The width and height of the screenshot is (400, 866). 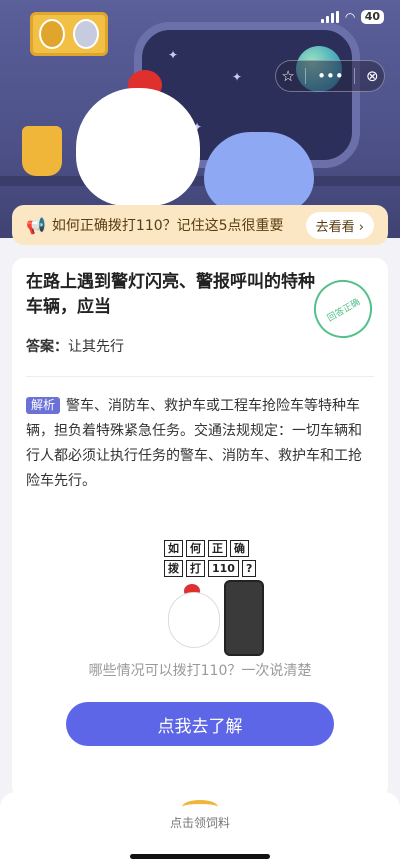 I want to click on learn-more-button: 点我去了解, so click(x=200, y=724).